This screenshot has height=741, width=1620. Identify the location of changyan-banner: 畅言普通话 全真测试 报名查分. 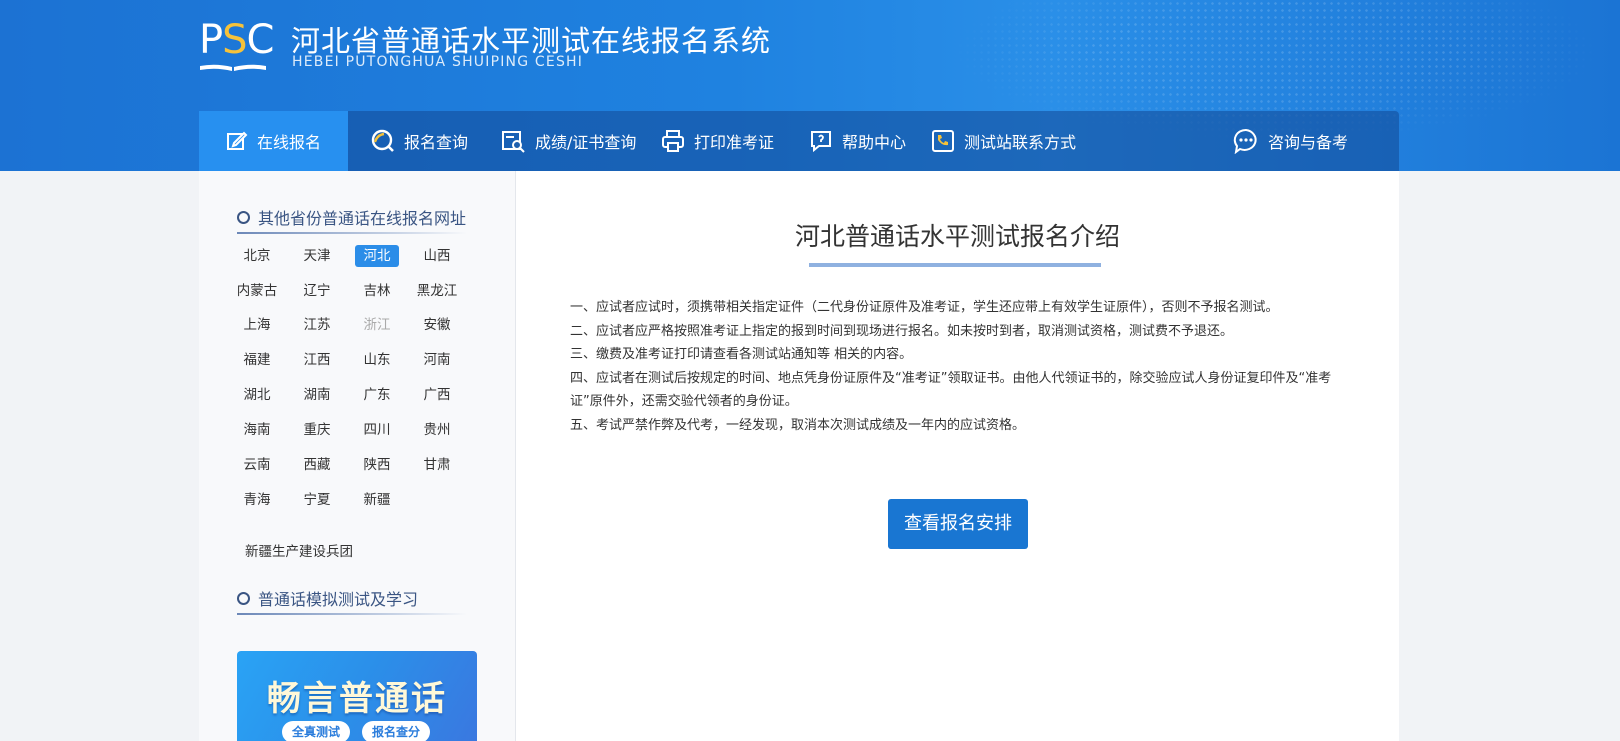
(357, 696).